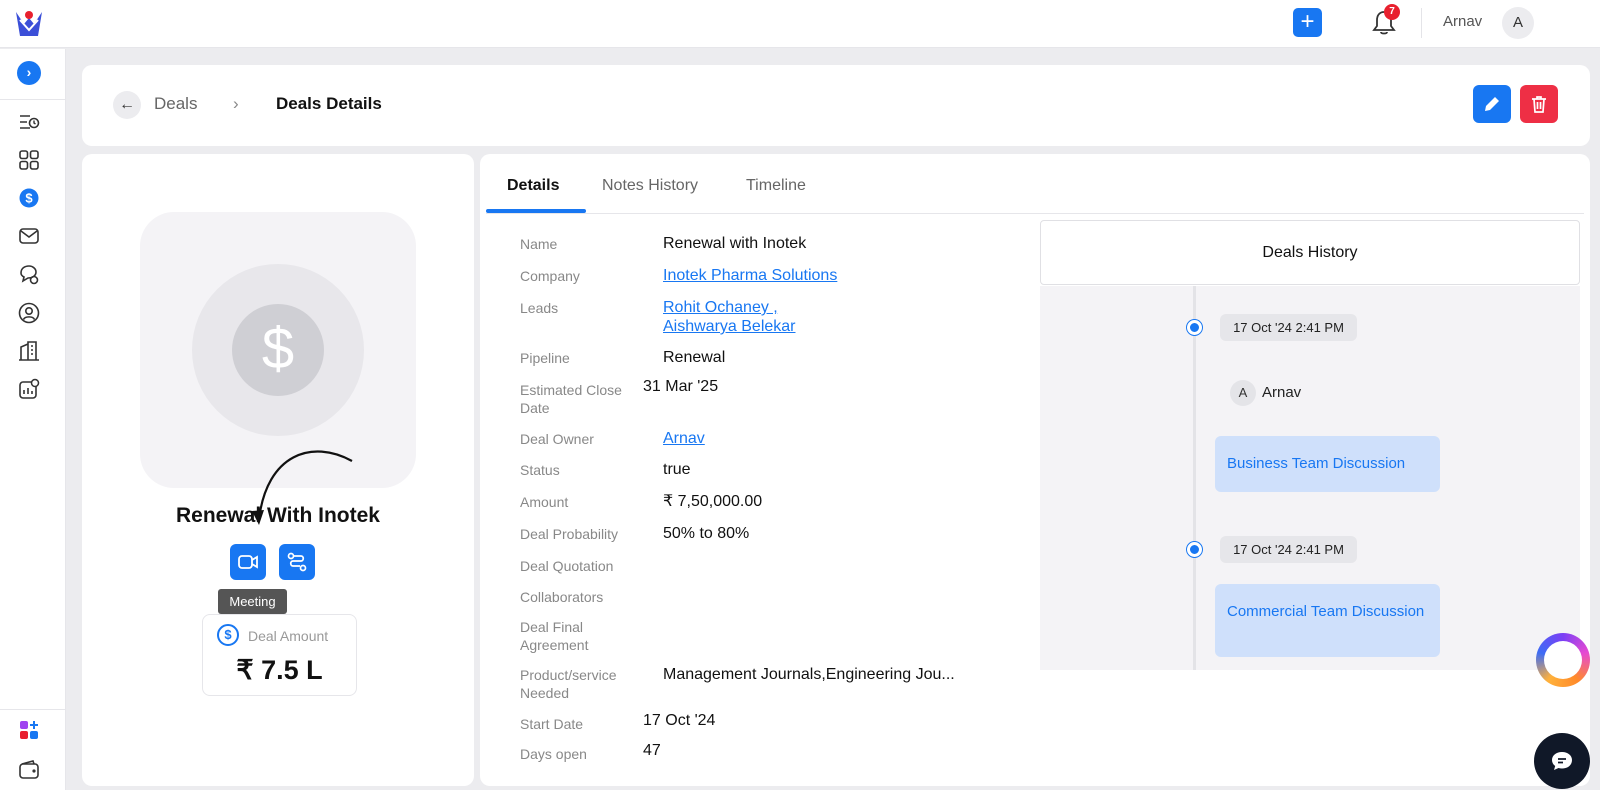 This screenshot has width=1600, height=790. What do you see at coordinates (571, 399) in the screenshot?
I see `close-date-label: Estimated Close Date` at bounding box center [571, 399].